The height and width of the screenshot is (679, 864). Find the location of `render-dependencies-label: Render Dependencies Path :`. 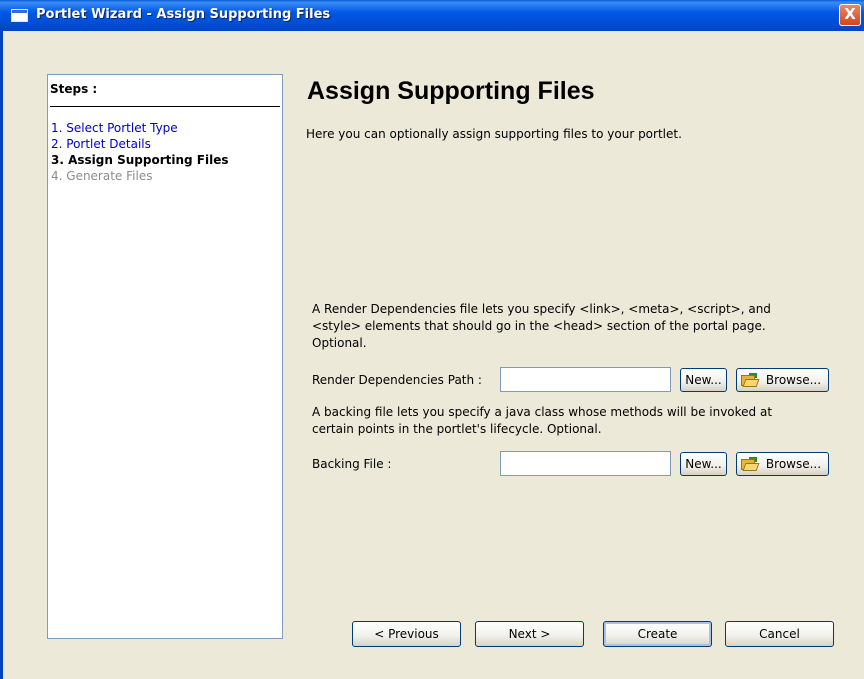

render-dependencies-label: Render Dependencies Path : is located at coordinates (397, 380).